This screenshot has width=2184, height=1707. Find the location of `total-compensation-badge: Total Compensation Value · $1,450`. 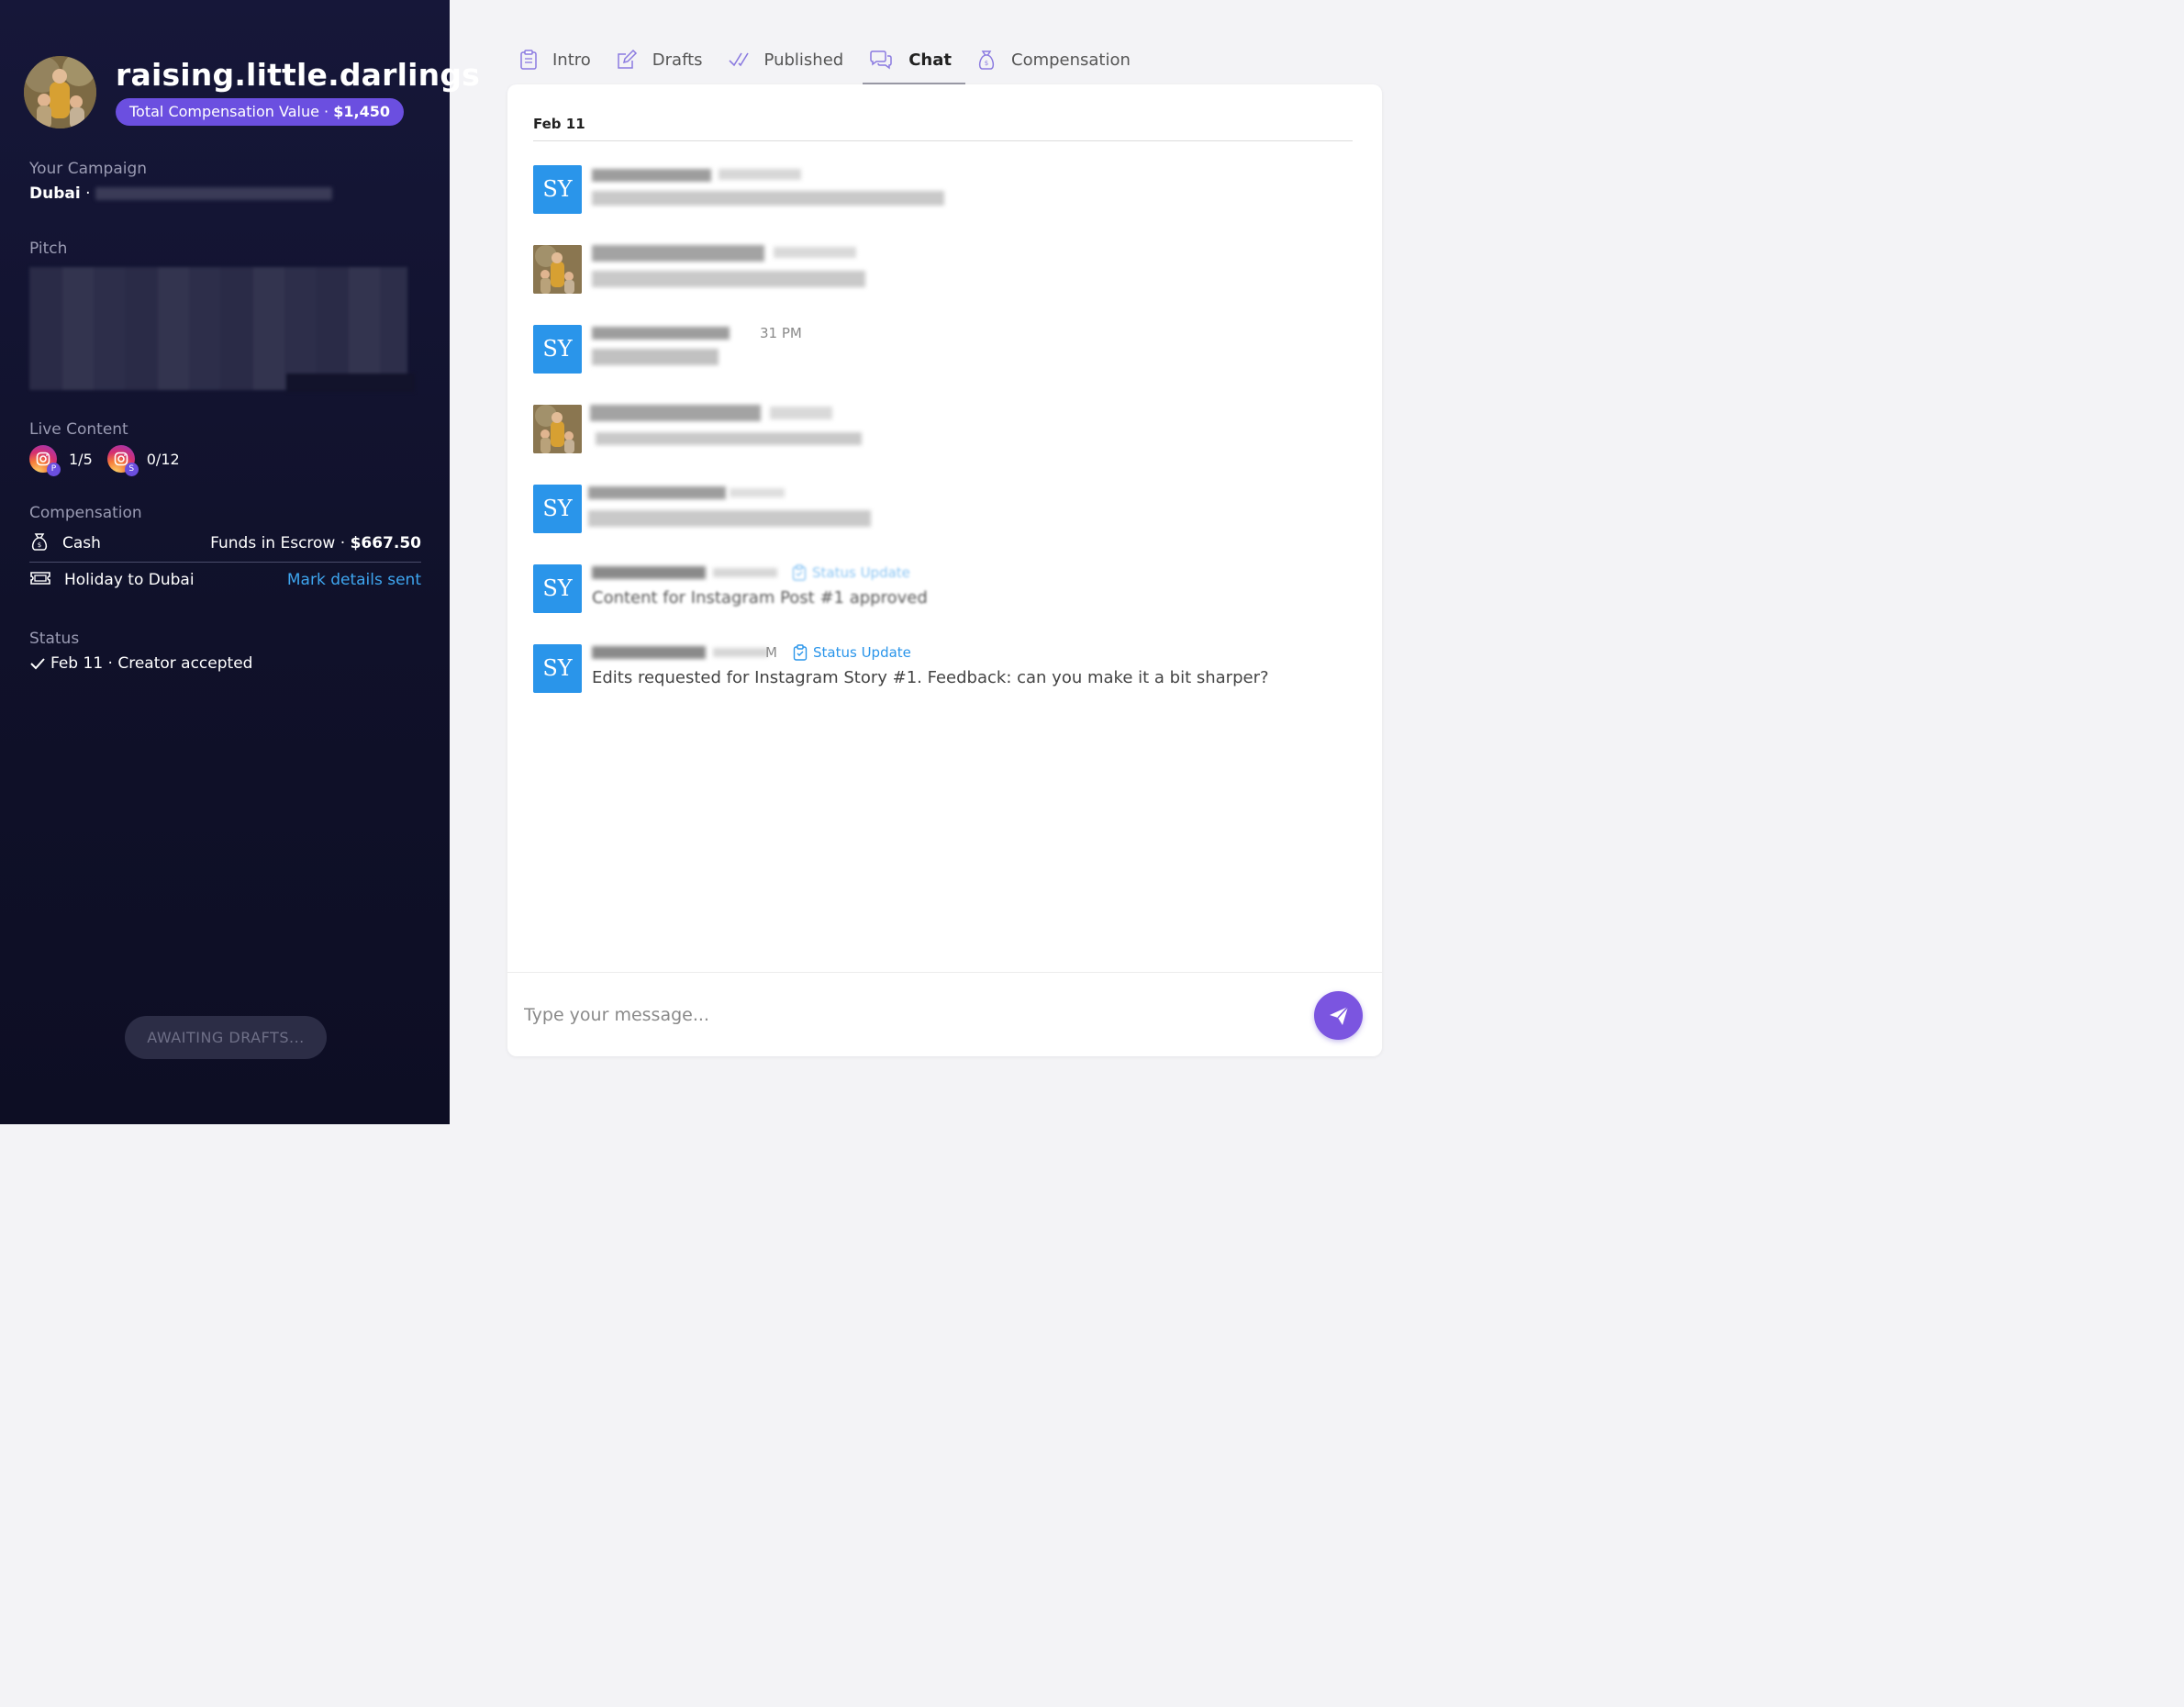

total-compensation-badge: Total Compensation Value · $1,450 is located at coordinates (260, 112).